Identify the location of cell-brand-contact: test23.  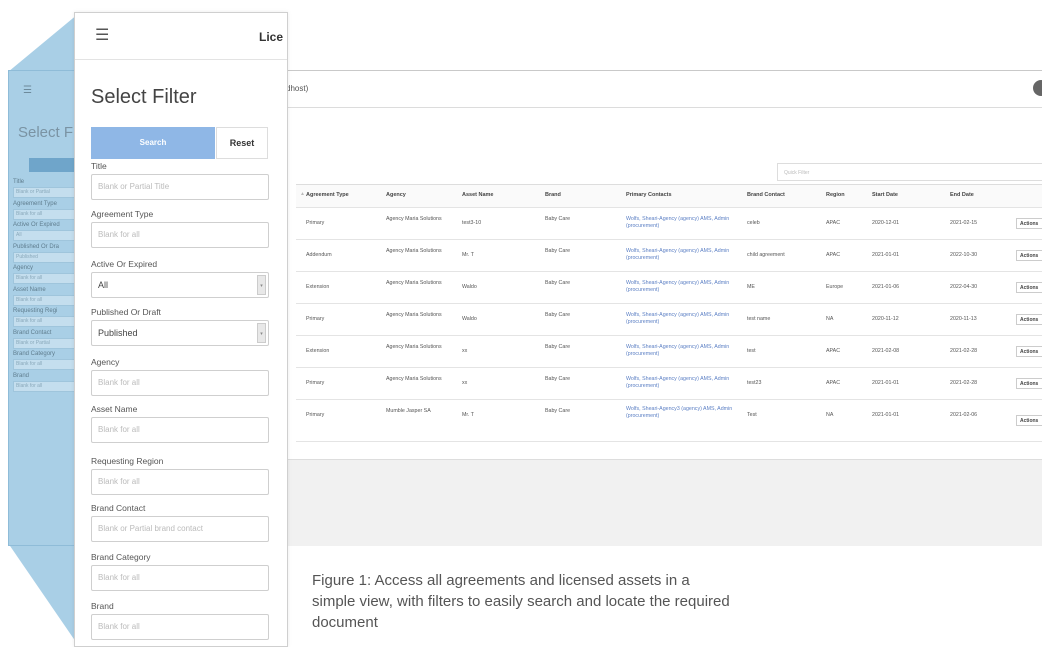
(754, 383).